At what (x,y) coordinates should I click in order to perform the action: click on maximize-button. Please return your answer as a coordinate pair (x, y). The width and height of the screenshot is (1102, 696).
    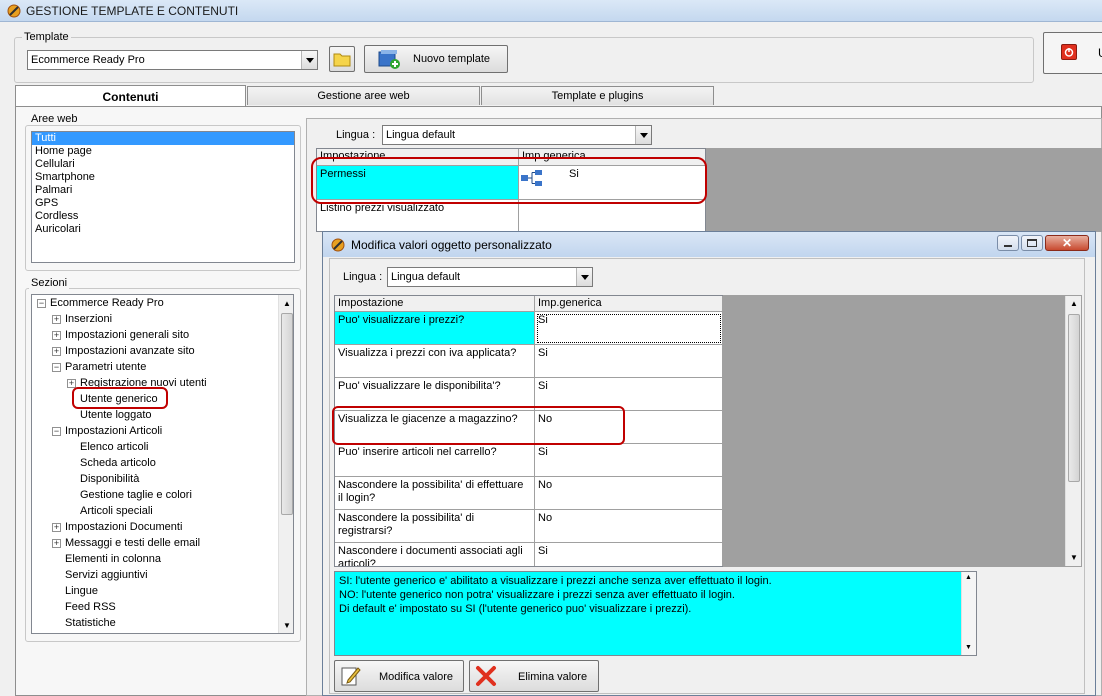
    Looking at the image, I should click on (1032, 243).